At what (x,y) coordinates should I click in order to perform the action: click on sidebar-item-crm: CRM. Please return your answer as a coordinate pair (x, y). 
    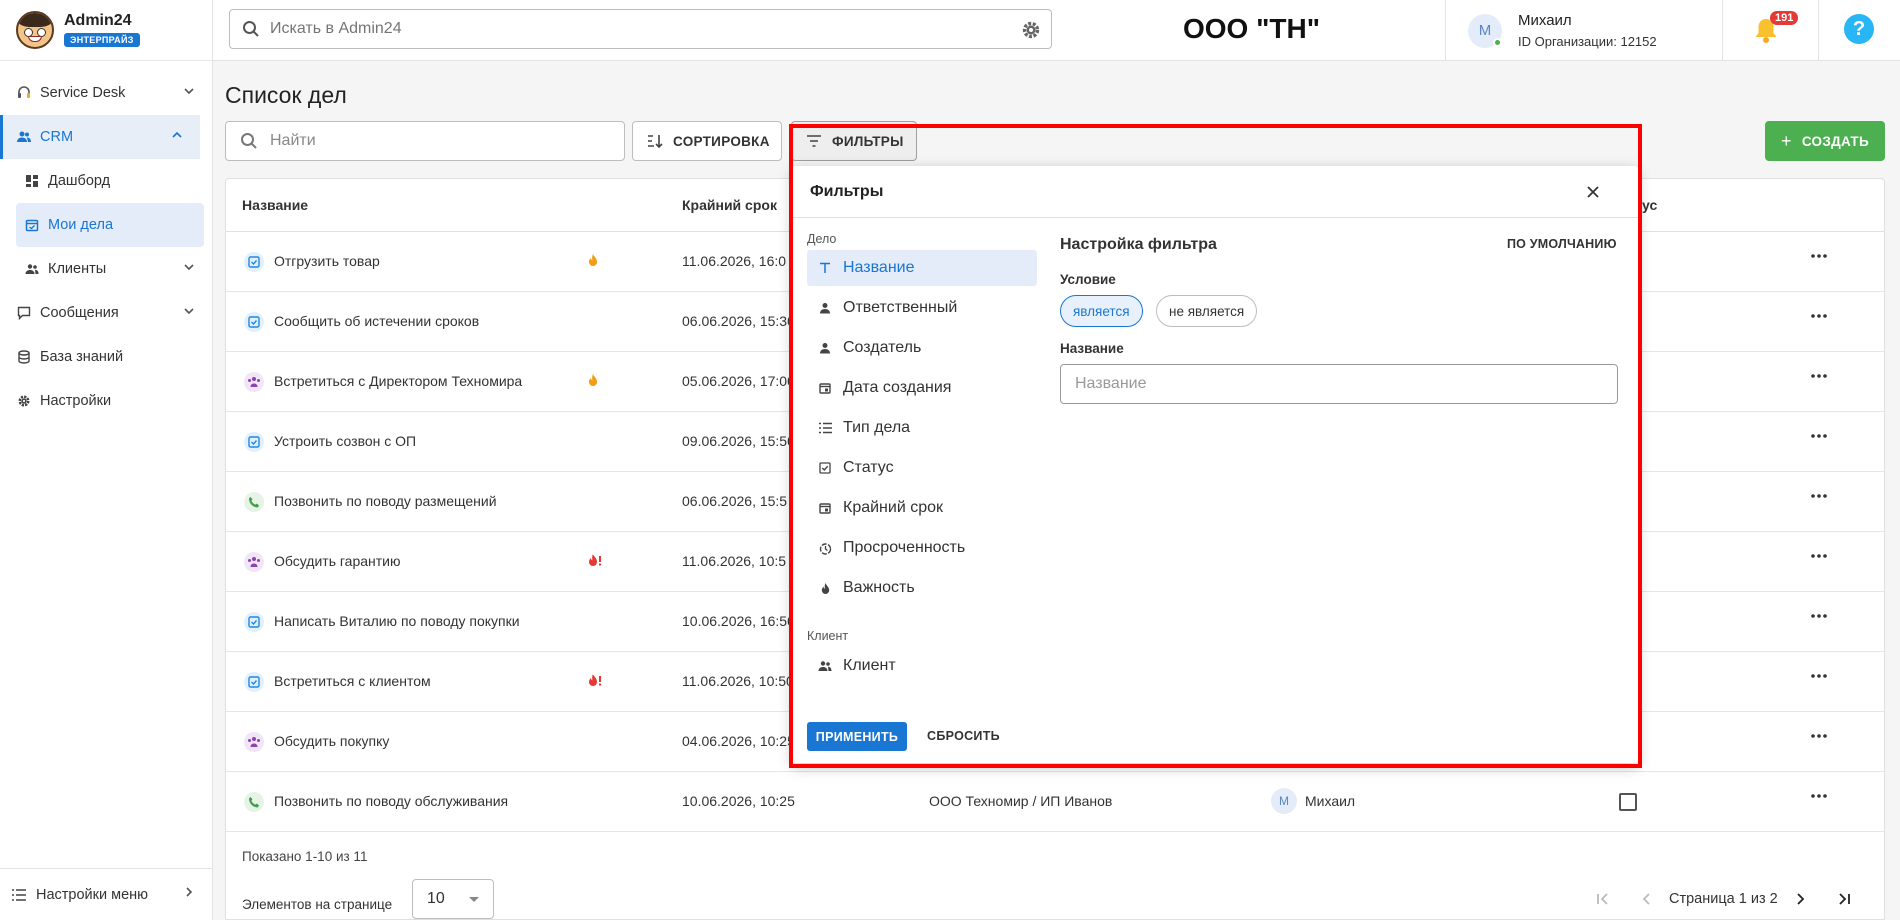
    Looking at the image, I should click on (100, 137).